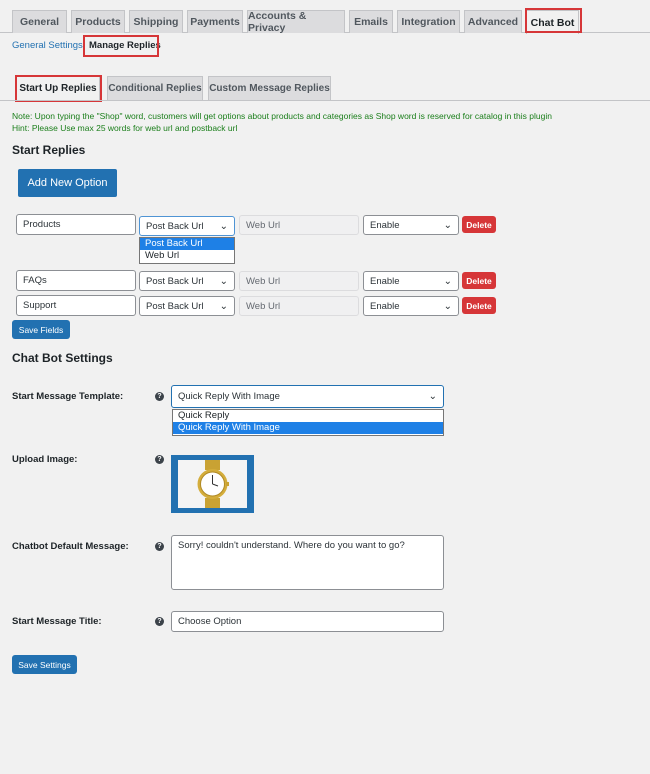 The height and width of the screenshot is (774, 650). I want to click on start-replies-heading: Start Replies, so click(49, 150).